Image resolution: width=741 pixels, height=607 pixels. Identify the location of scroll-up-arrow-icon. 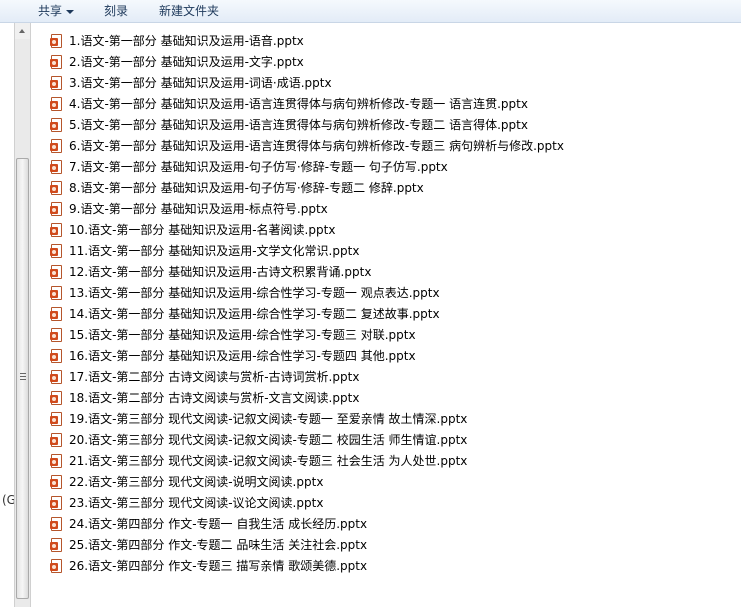
(22, 31).